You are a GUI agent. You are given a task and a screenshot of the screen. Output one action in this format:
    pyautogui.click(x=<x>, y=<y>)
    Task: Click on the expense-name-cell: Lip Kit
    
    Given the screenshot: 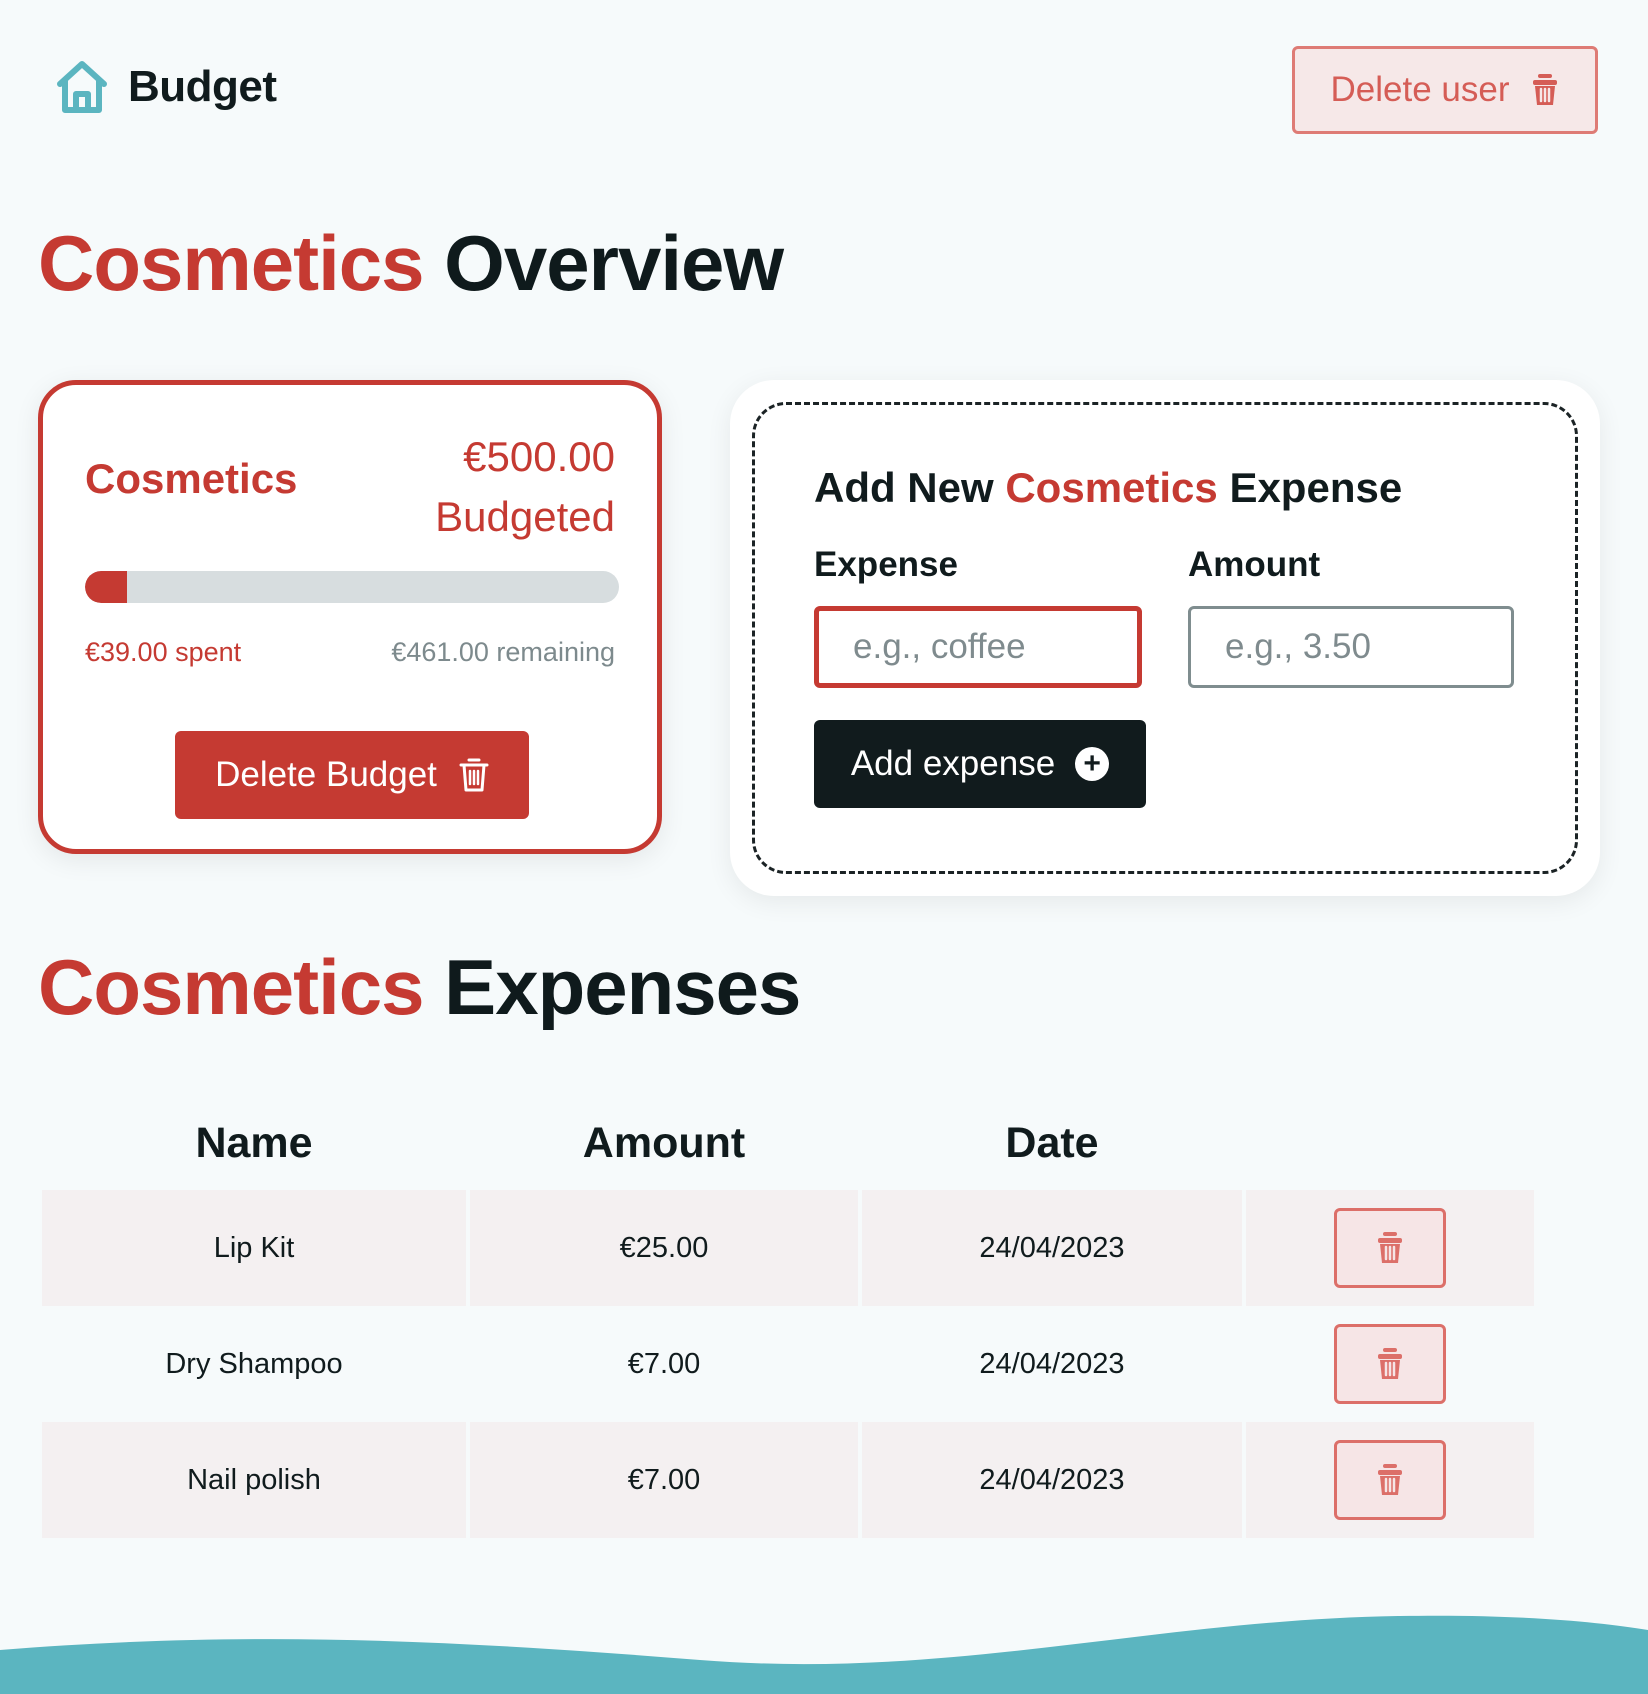 What is the action you would take?
    pyautogui.click(x=254, y=1248)
    